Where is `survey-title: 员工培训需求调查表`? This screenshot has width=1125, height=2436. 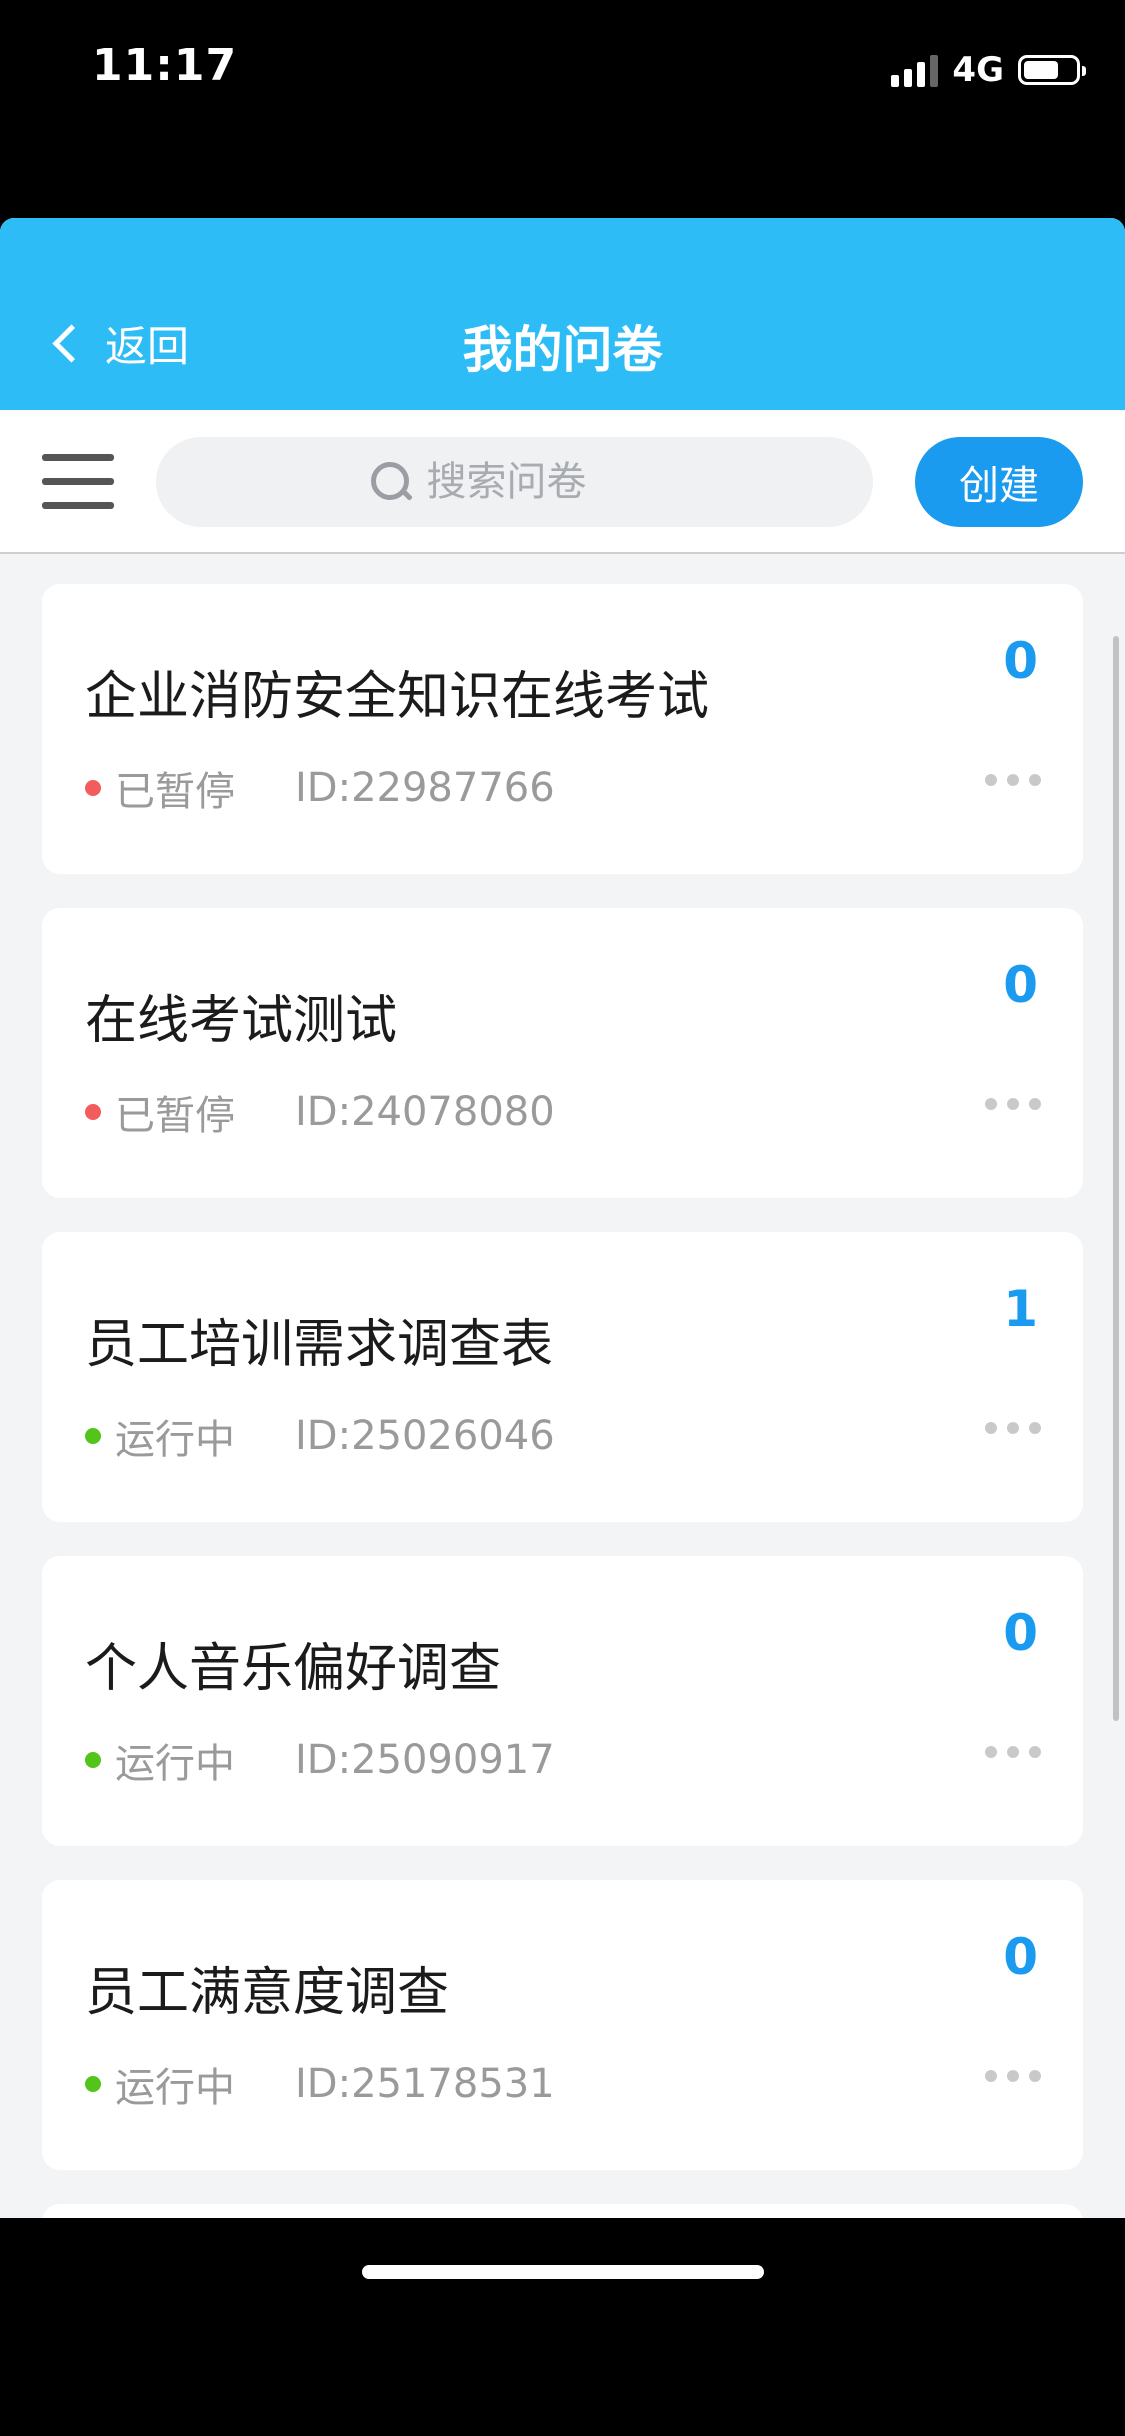 survey-title: 员工培训需求调查表 is located at coordinates (319, 1345).